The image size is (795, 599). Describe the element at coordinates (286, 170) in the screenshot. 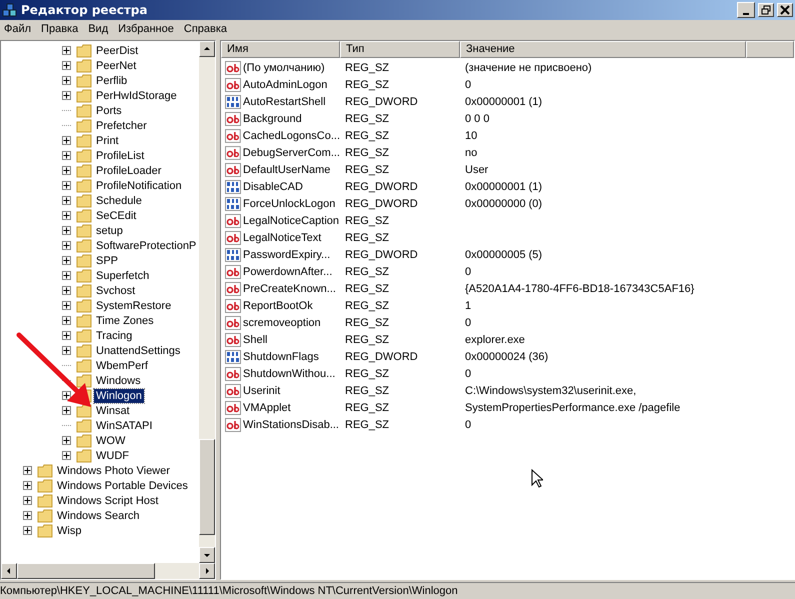

I see `value-name: DefaultUserName` at that location.